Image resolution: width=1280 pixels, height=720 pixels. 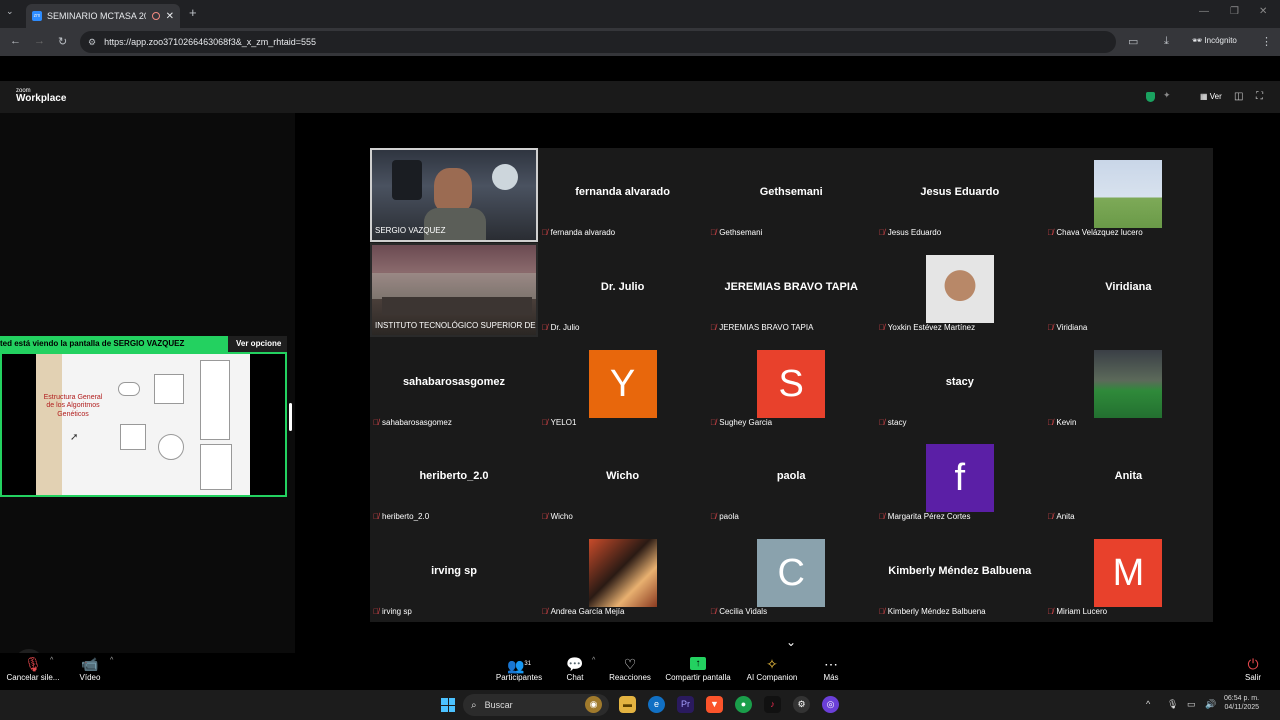 I want to click on tray-volume-icon: 🔊, so click(x=1210, y=704).